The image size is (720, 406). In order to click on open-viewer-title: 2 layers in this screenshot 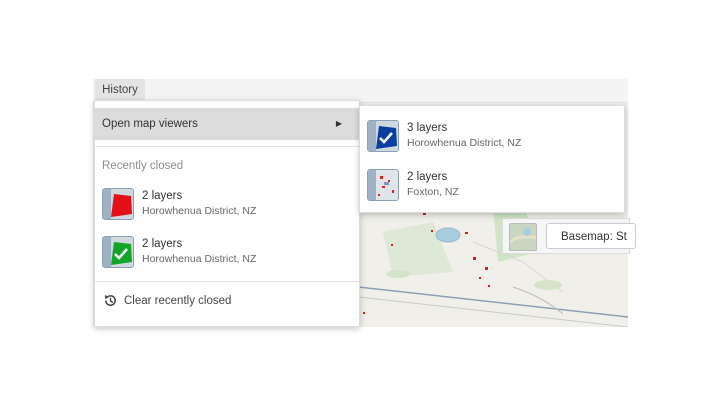, I will do `click(427, 177)`.